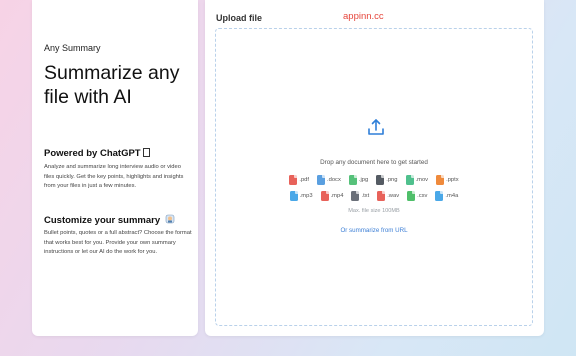 The height and width of the screenshot is (356, 576). What do you see at coordinates (411, 196) in the screenshot?
I see `csv-file-icon` at bounding box center [411, 196].